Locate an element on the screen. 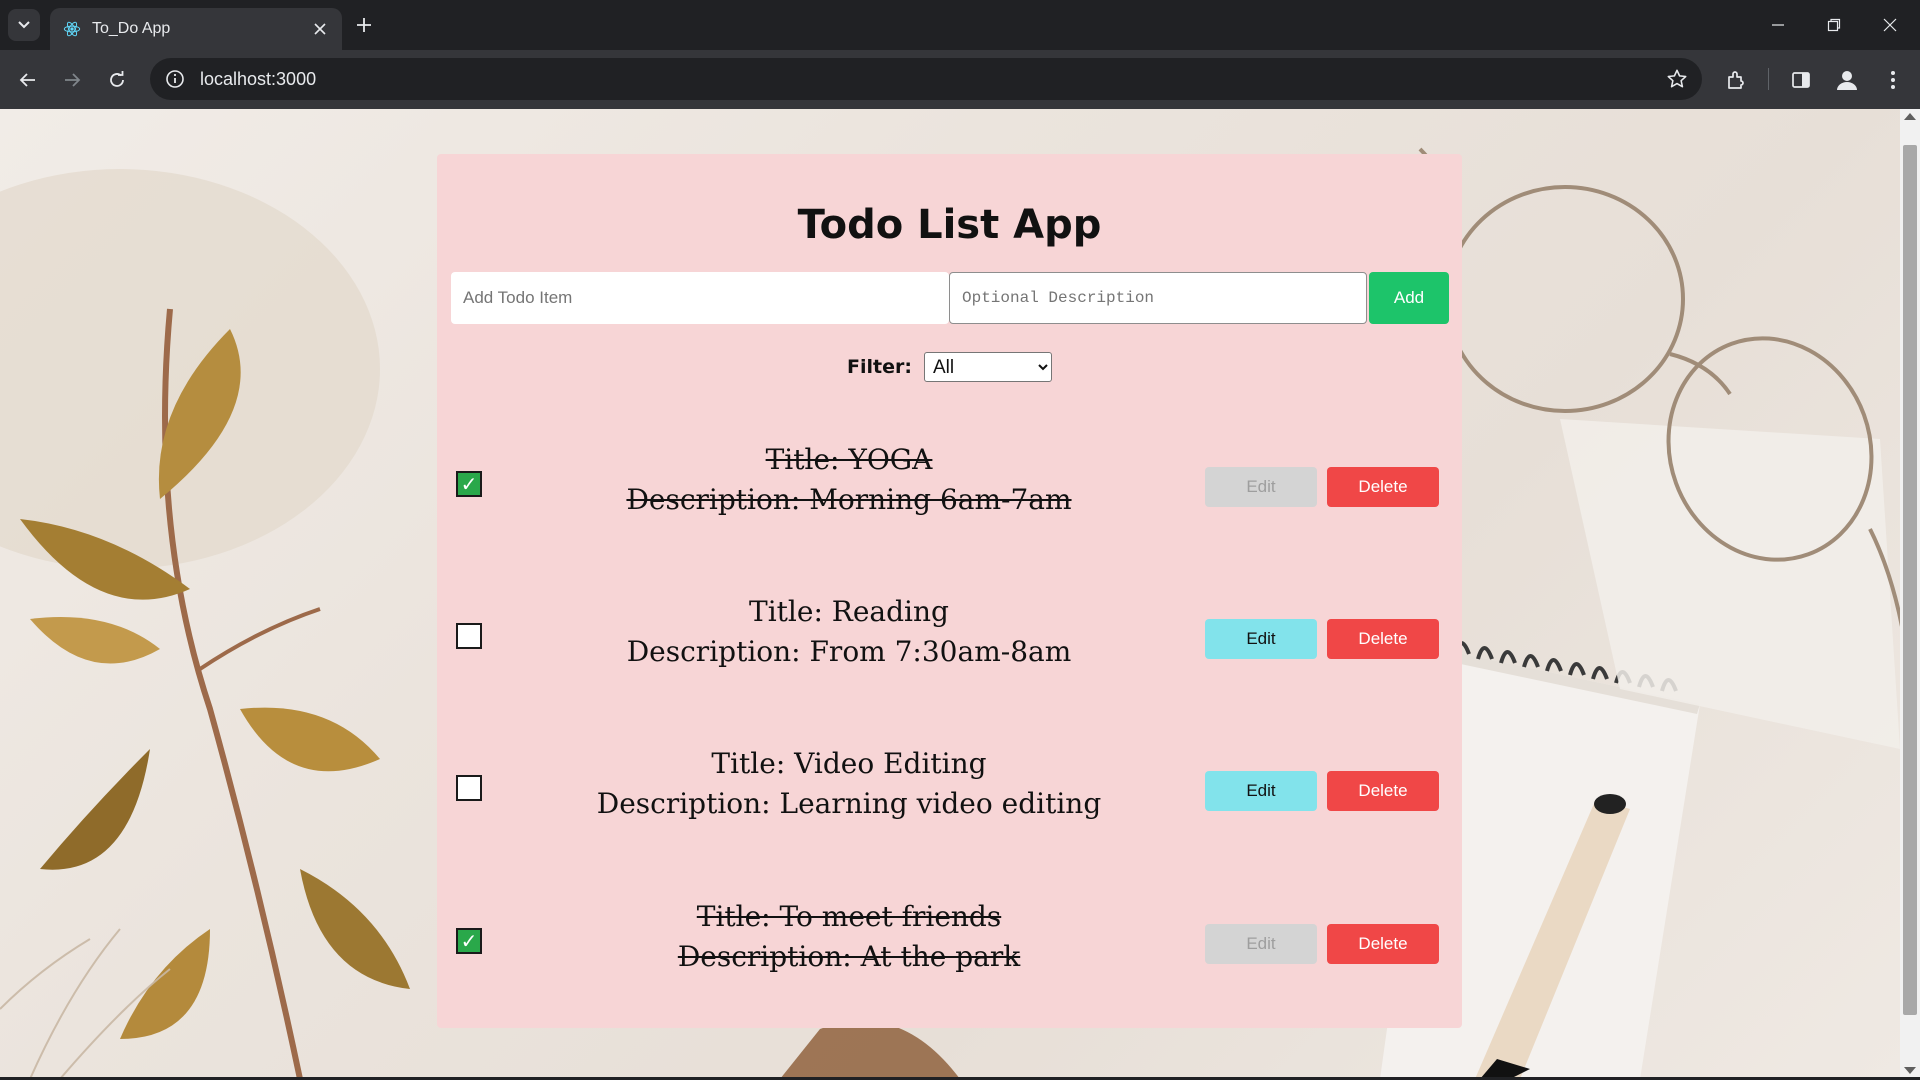 The height and width of the screenshot is (1080, 1920). close-tab-icon is located at coordinates (320, 29).